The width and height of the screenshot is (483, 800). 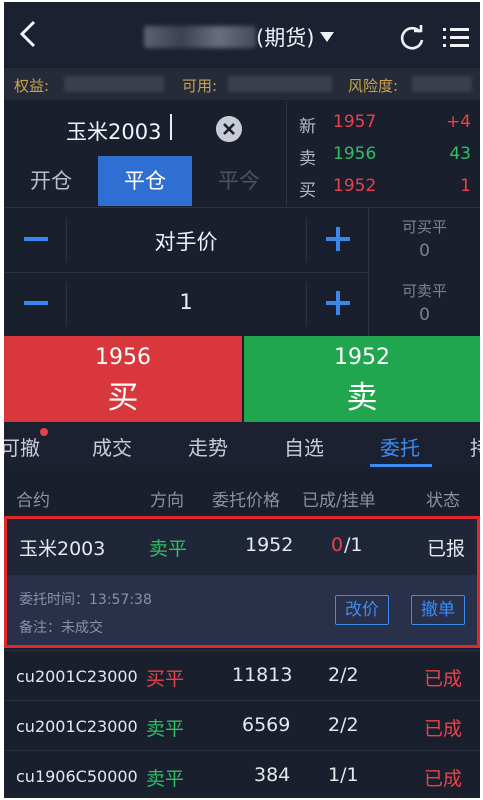 What do you see at coordinates (337, 545) in the screenshot?
I see `order-filled-count: 0` at bounding box center [337, 545].